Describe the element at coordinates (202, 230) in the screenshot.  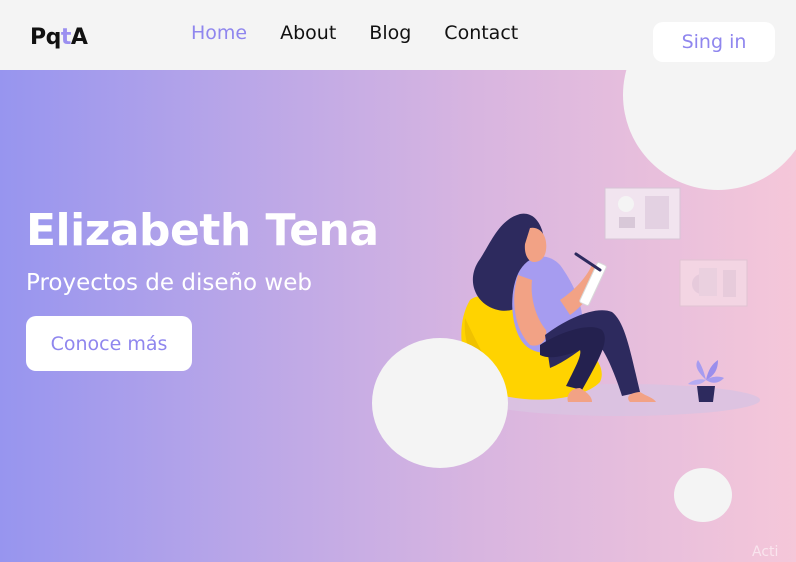
I see `hero-title: Elizabeth Tena` at that location.